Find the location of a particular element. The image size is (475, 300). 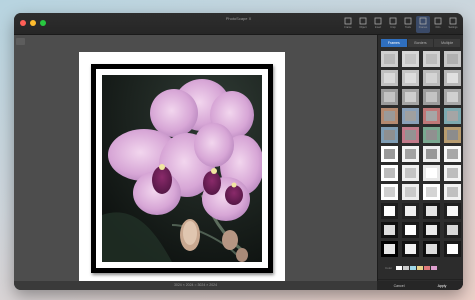

toolbar-label: Tools is located at coordinates (408, 27).